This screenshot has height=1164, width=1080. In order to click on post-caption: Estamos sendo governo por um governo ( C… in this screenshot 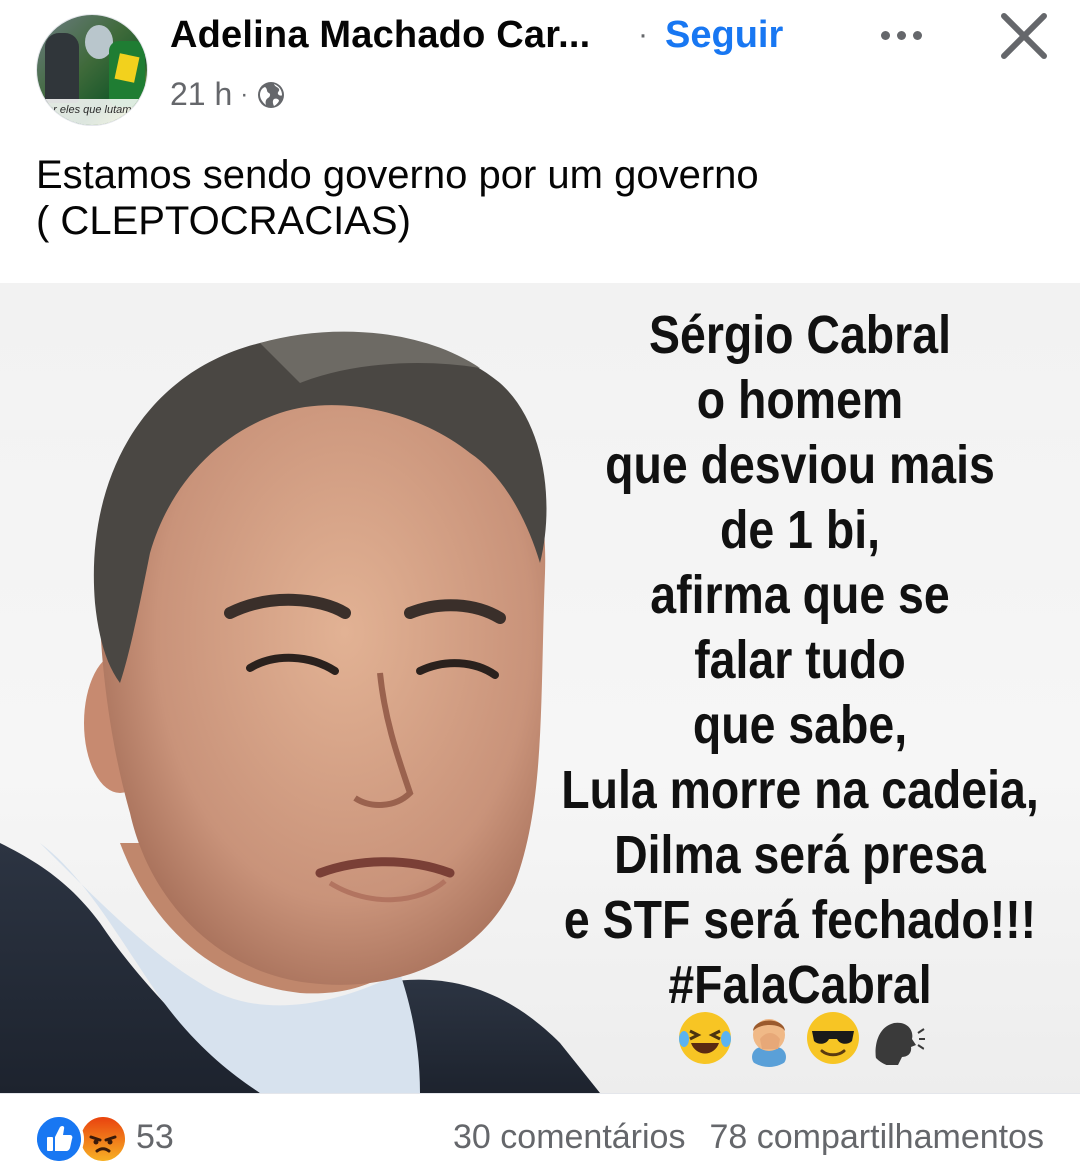, I will do `click(541, 198)`.